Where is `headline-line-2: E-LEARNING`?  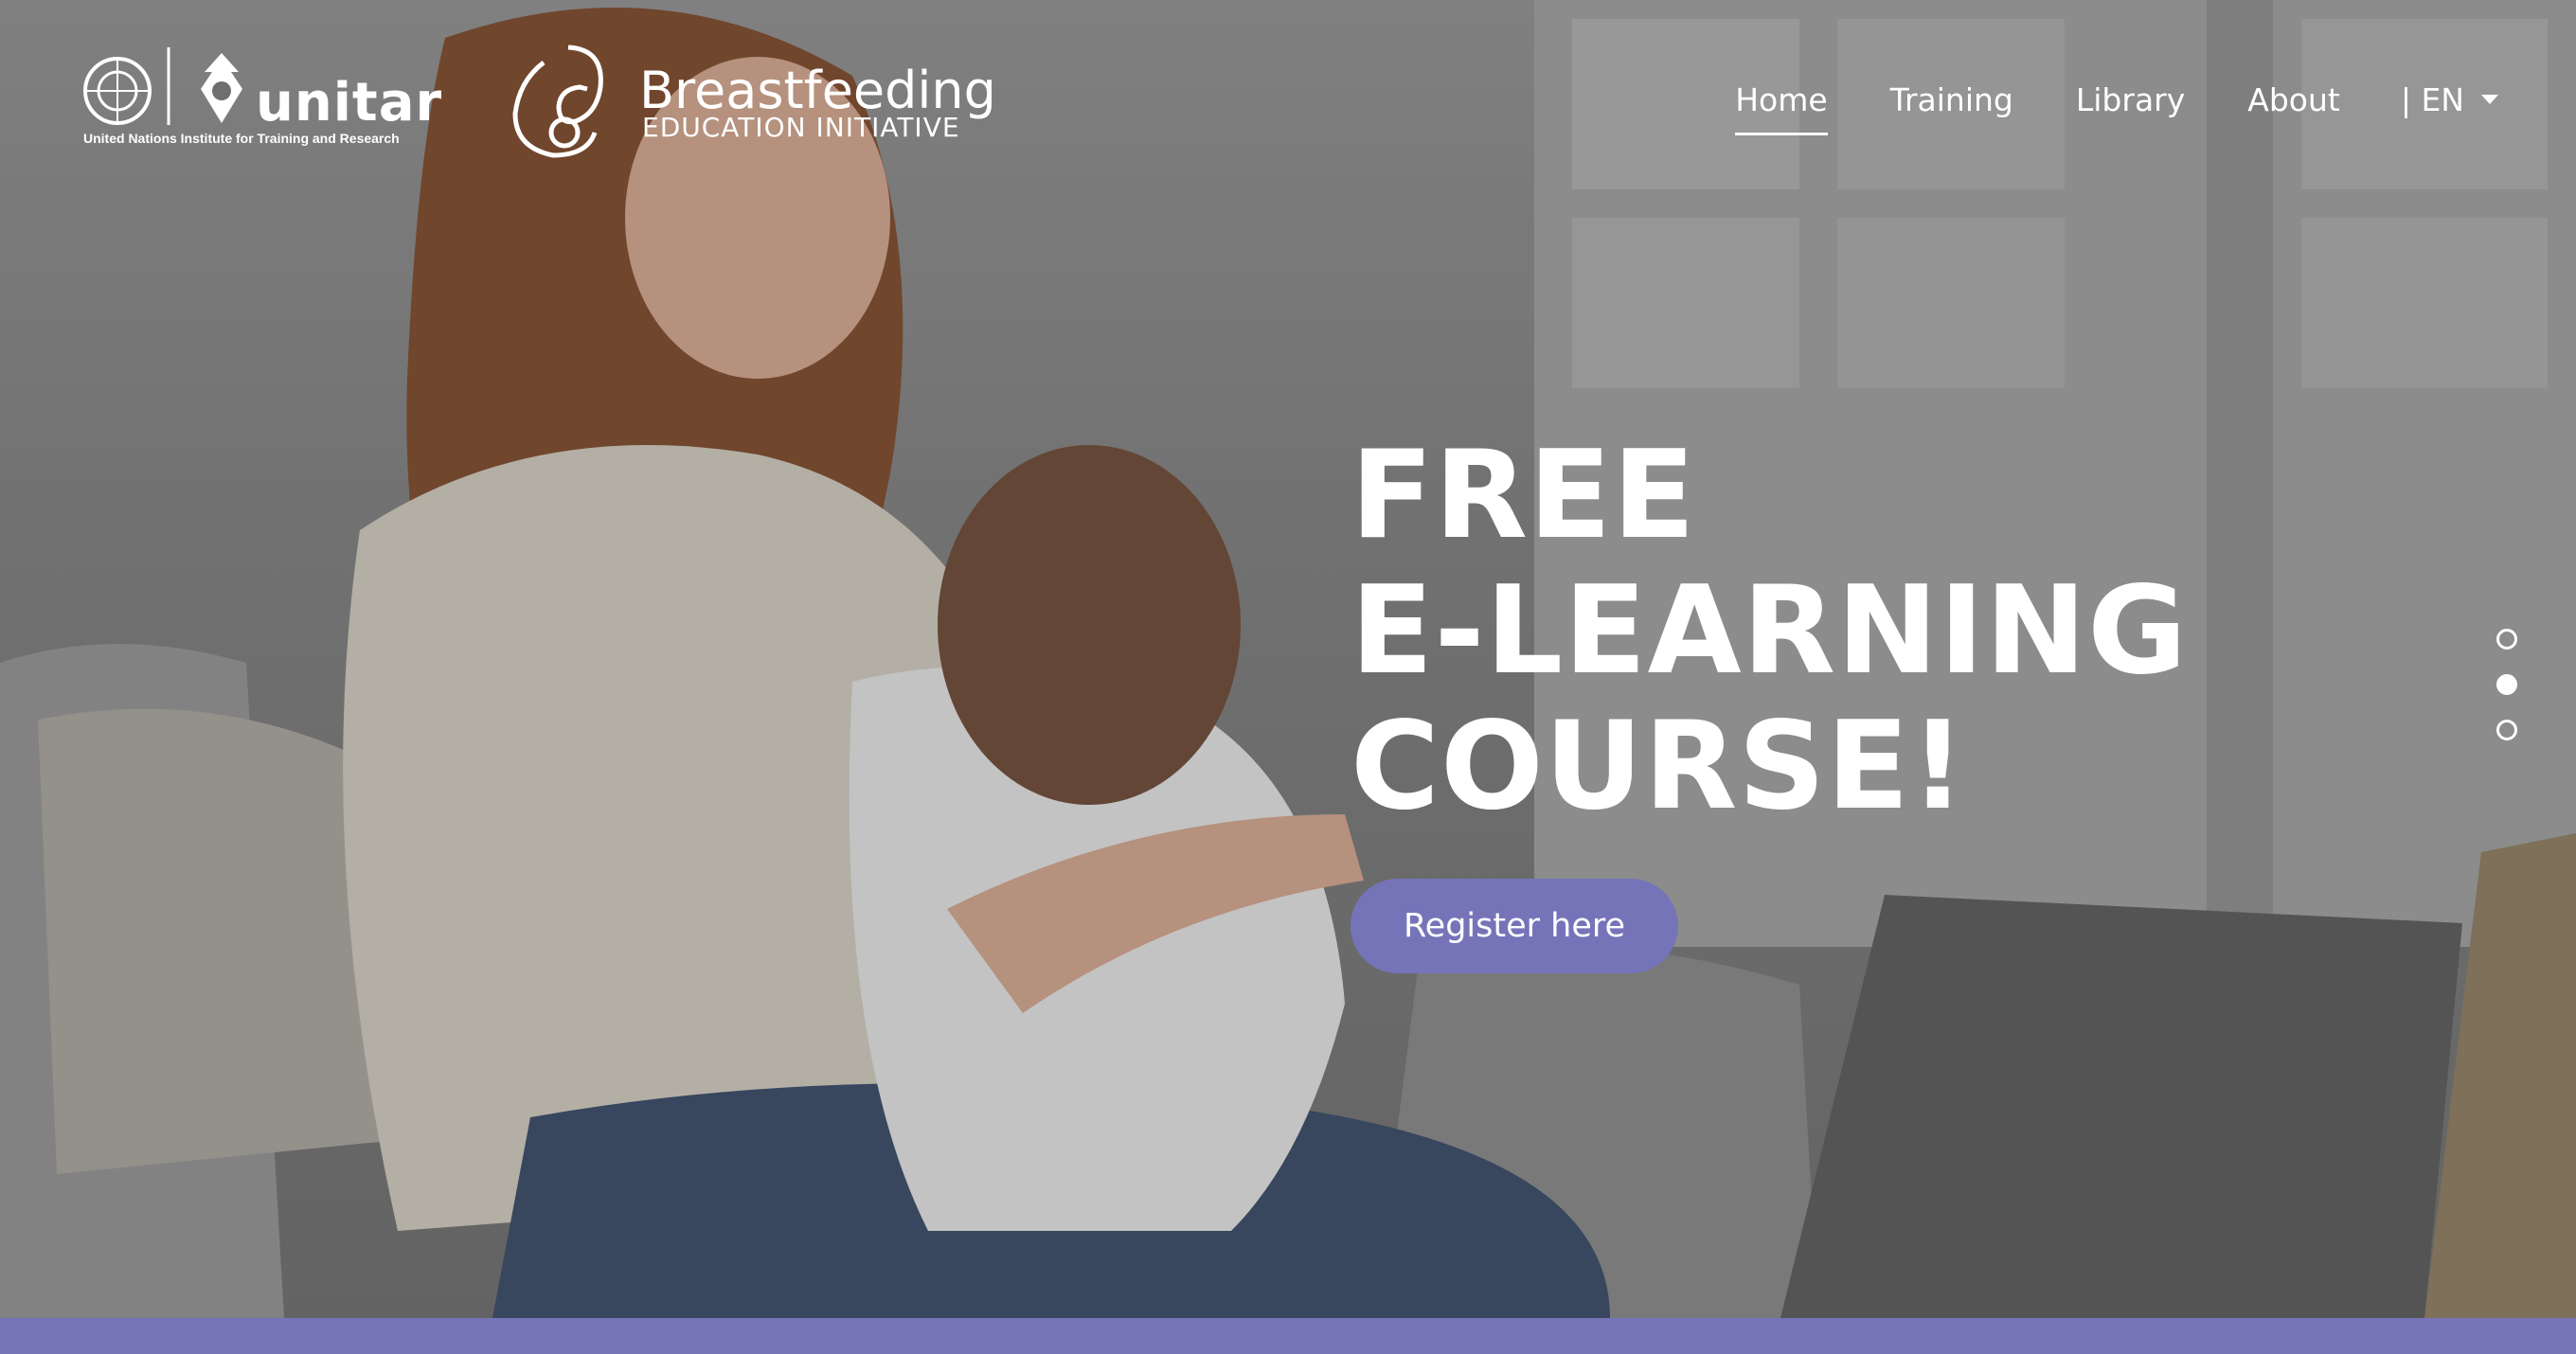 headline-line-2: E-LEARNING is located at coordinates (1770, 631).